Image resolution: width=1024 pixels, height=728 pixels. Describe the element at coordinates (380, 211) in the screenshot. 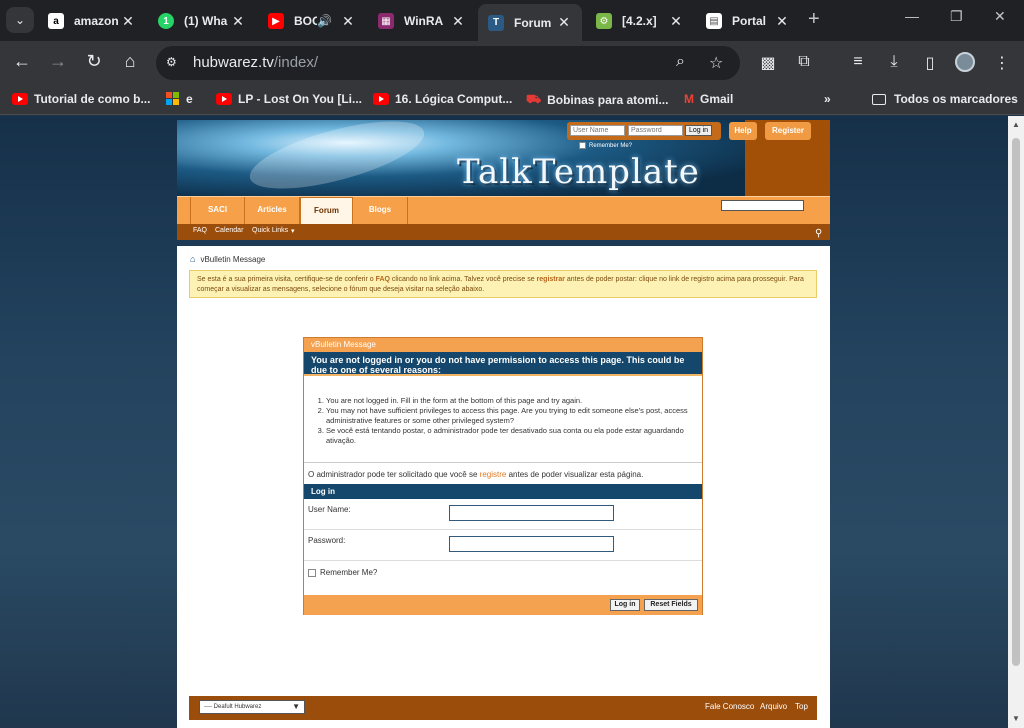

I see `tab-blogs: Blogs` at that location.